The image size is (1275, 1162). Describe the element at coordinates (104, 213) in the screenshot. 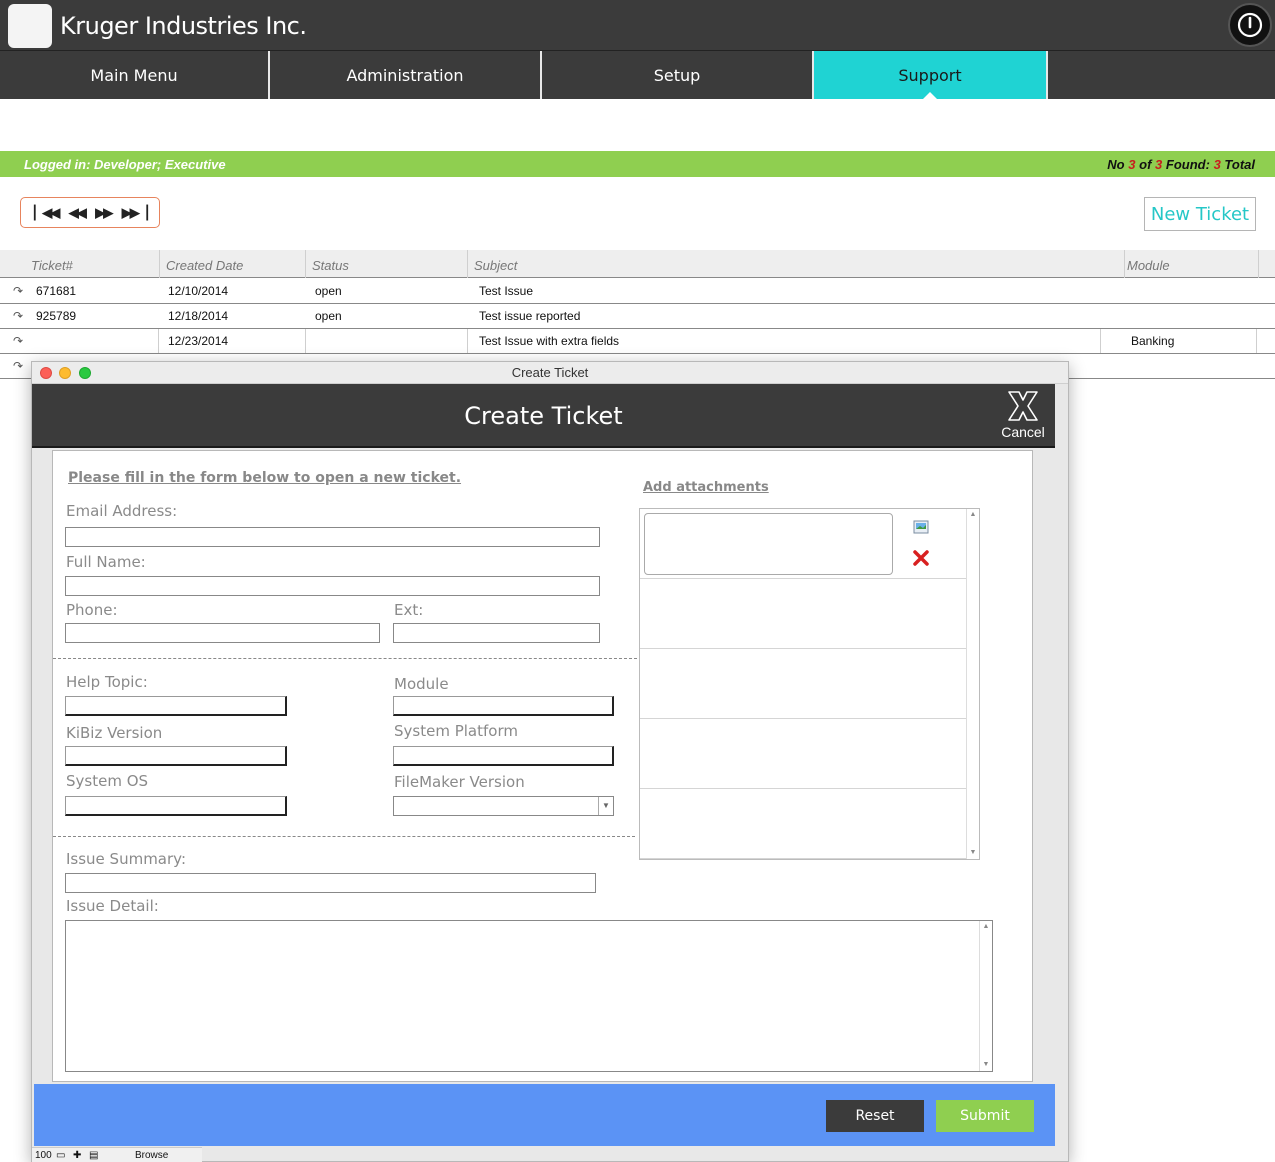

I see `next-record-icon: ▶▶` at that location.